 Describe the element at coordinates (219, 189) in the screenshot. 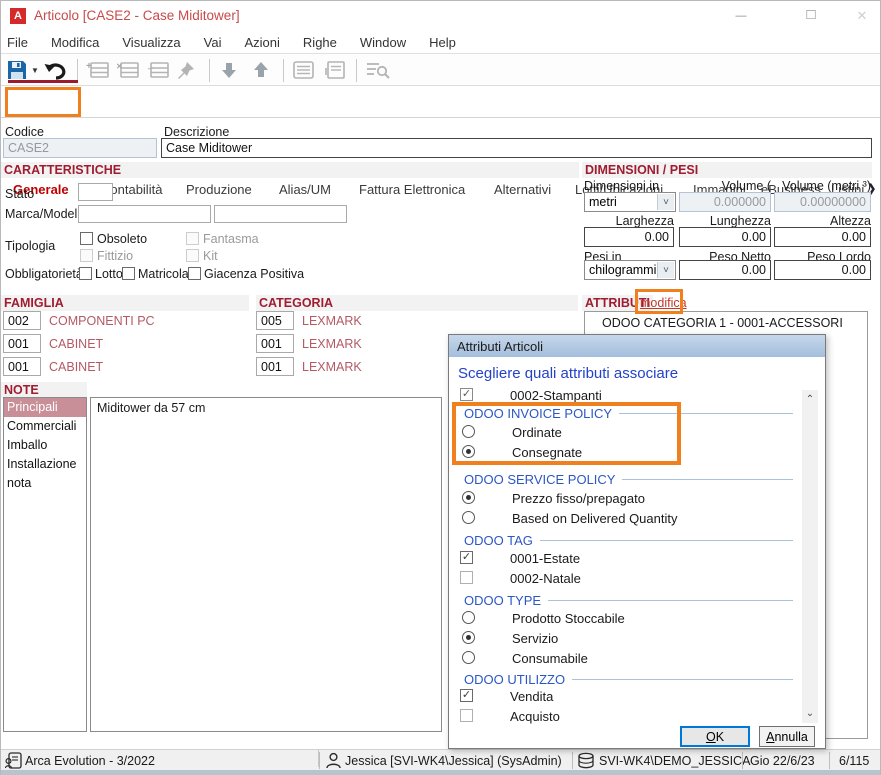

I see `tab-produzione: Produzione` at that location.